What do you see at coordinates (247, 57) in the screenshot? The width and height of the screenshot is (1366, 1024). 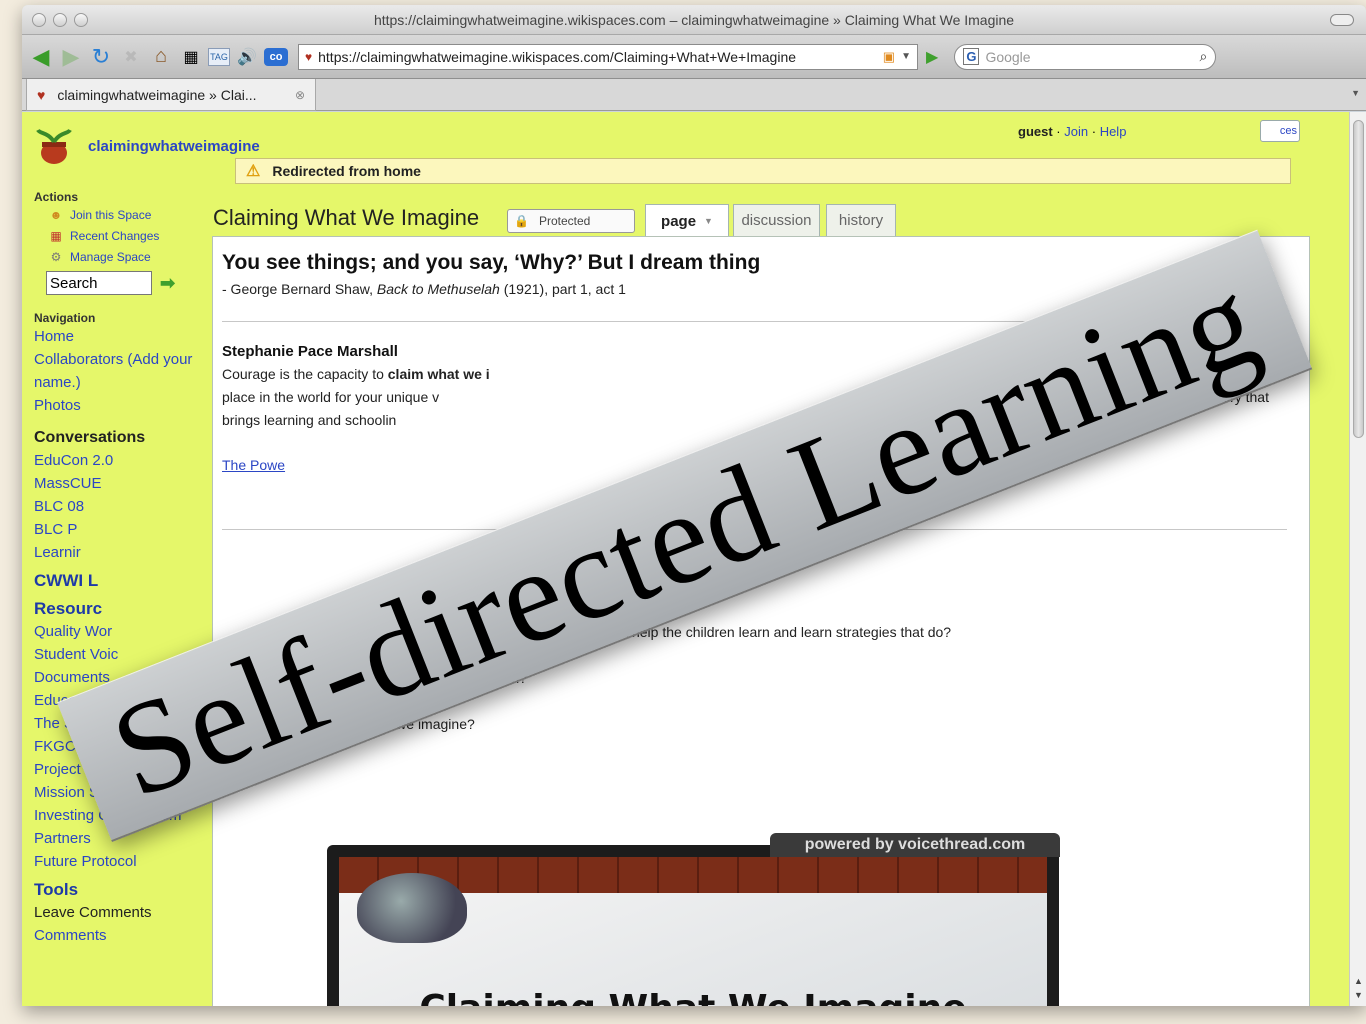 I see `speaker-icon: 🔊` at bounding box center [247, 57].